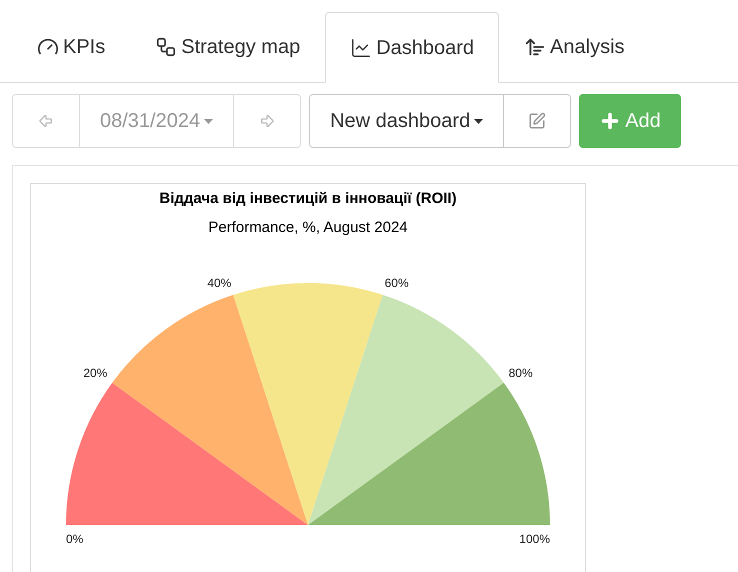 This screenshot has width=738, height=572. I want to click on line-chart-icon, so click(361, 47).